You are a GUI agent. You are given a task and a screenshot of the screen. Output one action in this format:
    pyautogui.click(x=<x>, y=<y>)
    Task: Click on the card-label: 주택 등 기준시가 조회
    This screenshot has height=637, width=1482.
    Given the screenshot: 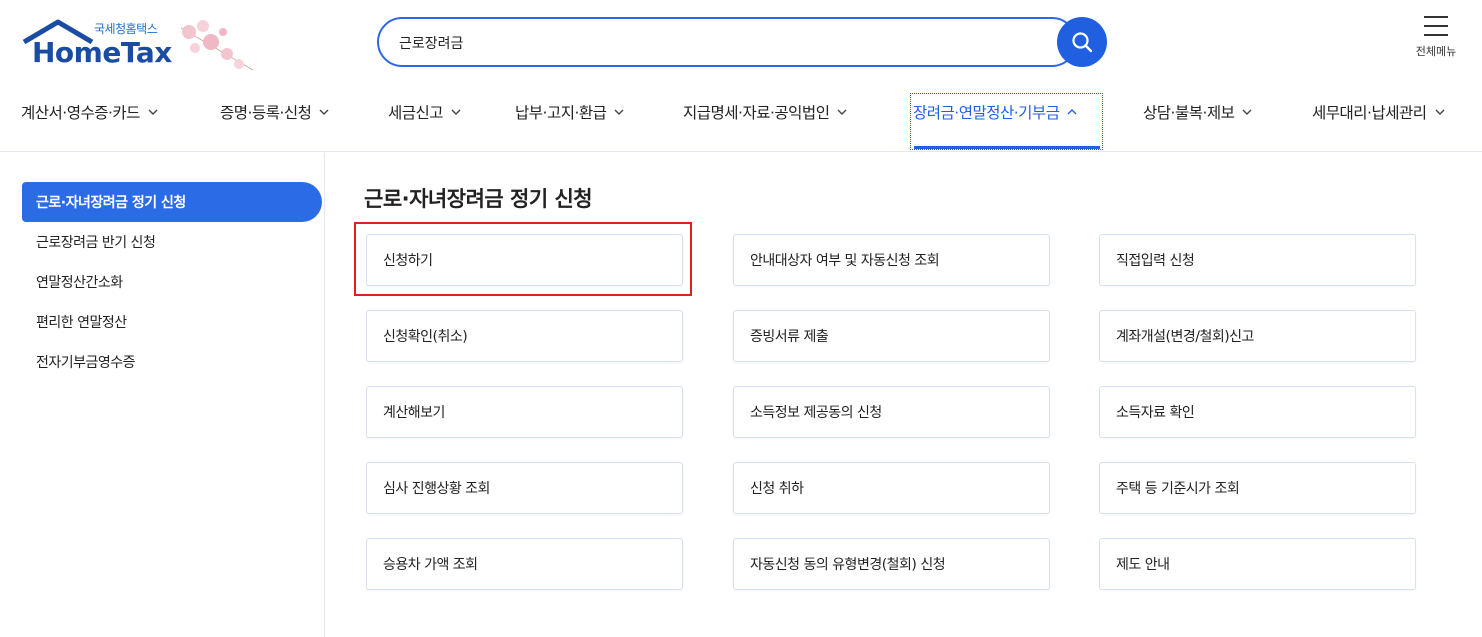 What is the action you would take?
    pyautogui.click(x=1178, y=489)
    